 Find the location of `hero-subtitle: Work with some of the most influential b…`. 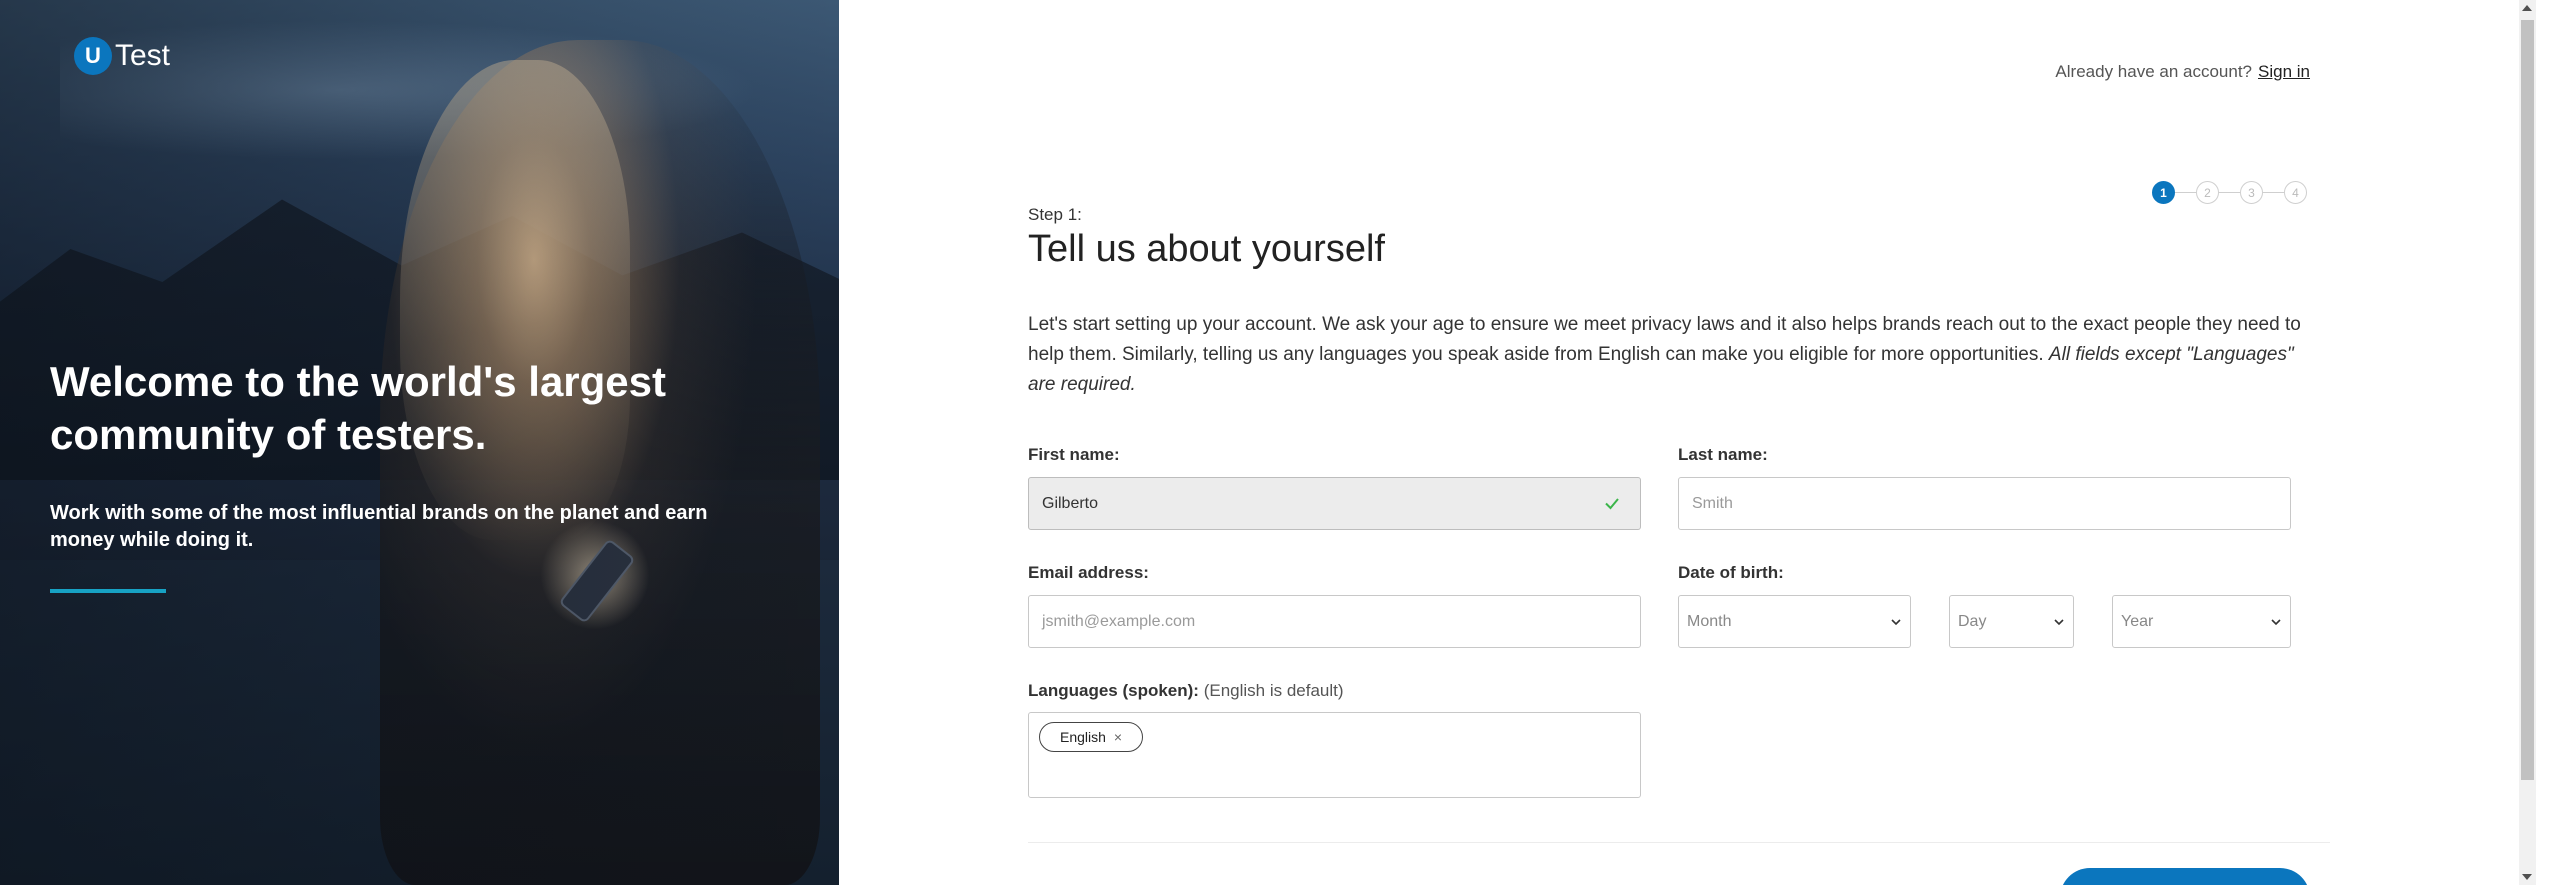

hero-subtitle: Work with some of the most influential b… is located at coordinates (379, 526).